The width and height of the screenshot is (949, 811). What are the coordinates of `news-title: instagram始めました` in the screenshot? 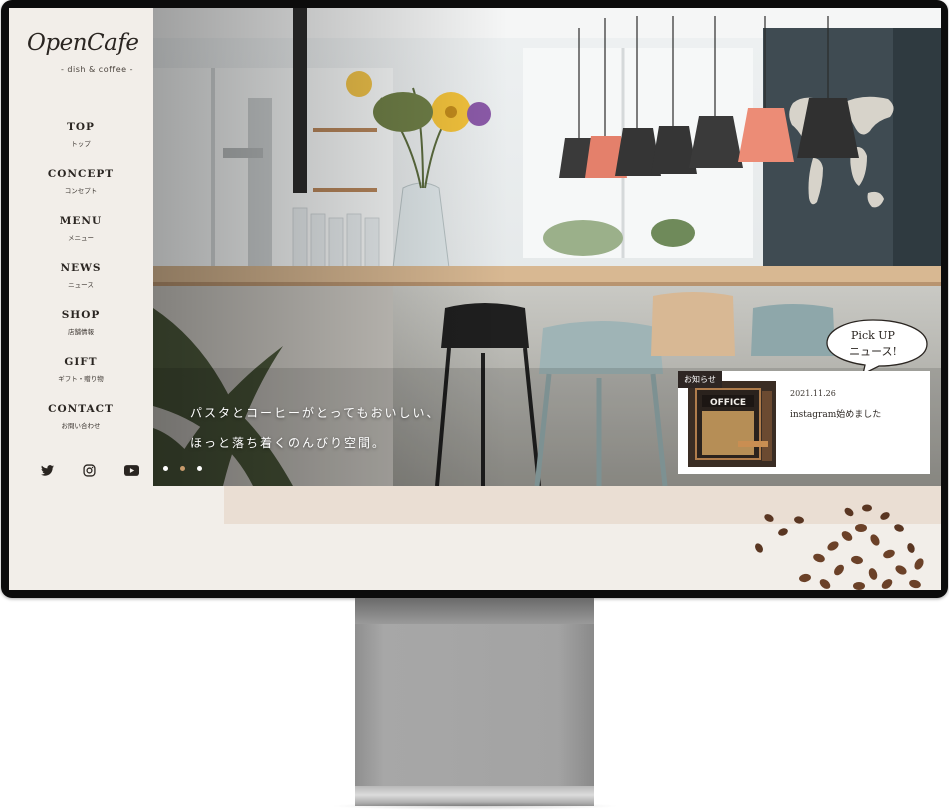 It's located at (835, 413).